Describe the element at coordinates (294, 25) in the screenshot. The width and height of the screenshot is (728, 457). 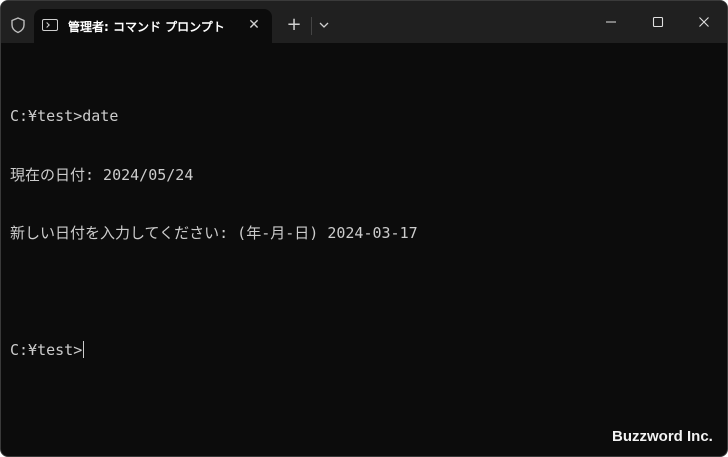
I see `plus-icon: +` at that location.